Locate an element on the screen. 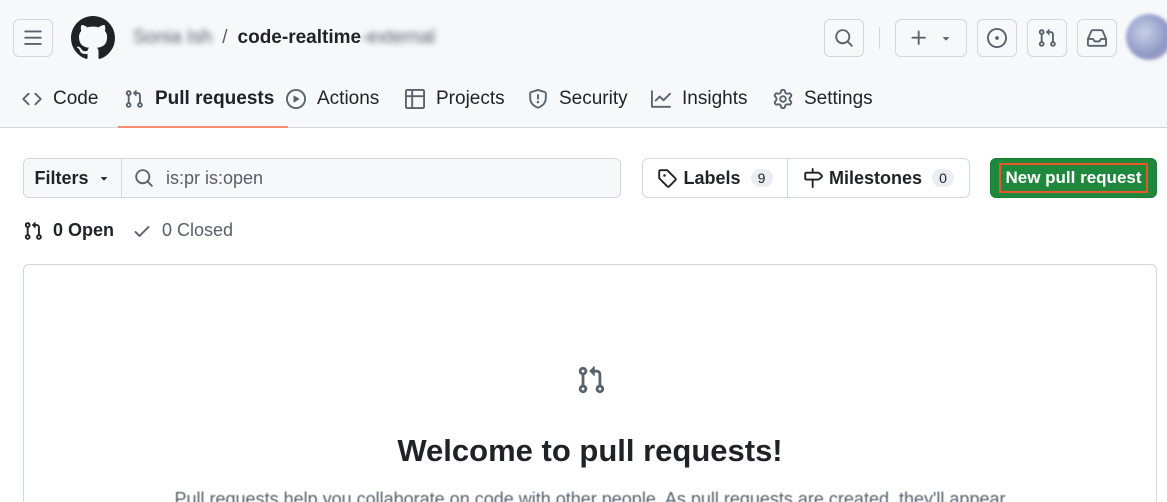 The height and width of the screenshot is (502, 1167). tab-actions: Actions is located at coordinates (332, 99).